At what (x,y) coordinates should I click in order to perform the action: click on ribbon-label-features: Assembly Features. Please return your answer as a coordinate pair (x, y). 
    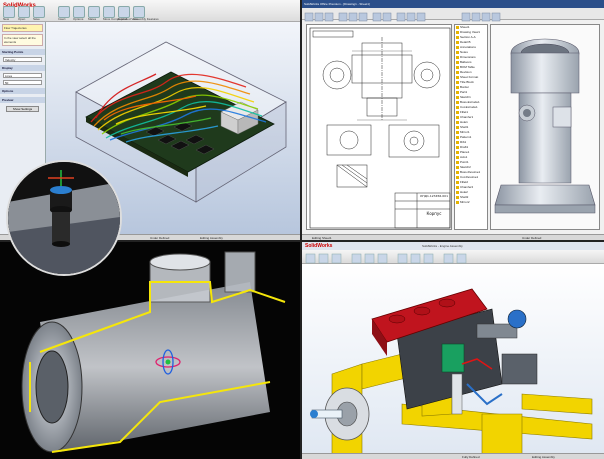
    Looking at the image, I should click on (146, 19).